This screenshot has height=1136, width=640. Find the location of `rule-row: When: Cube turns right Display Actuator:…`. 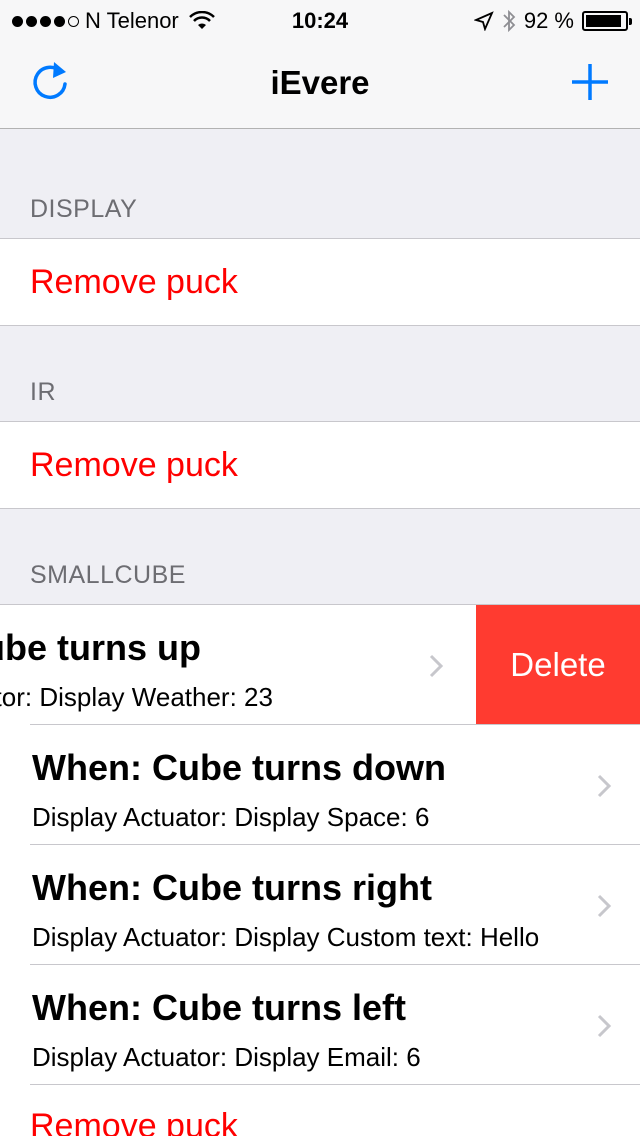

rule-row: When: Cube turns right Display Actuator:… is located at coordinates (320, 905).